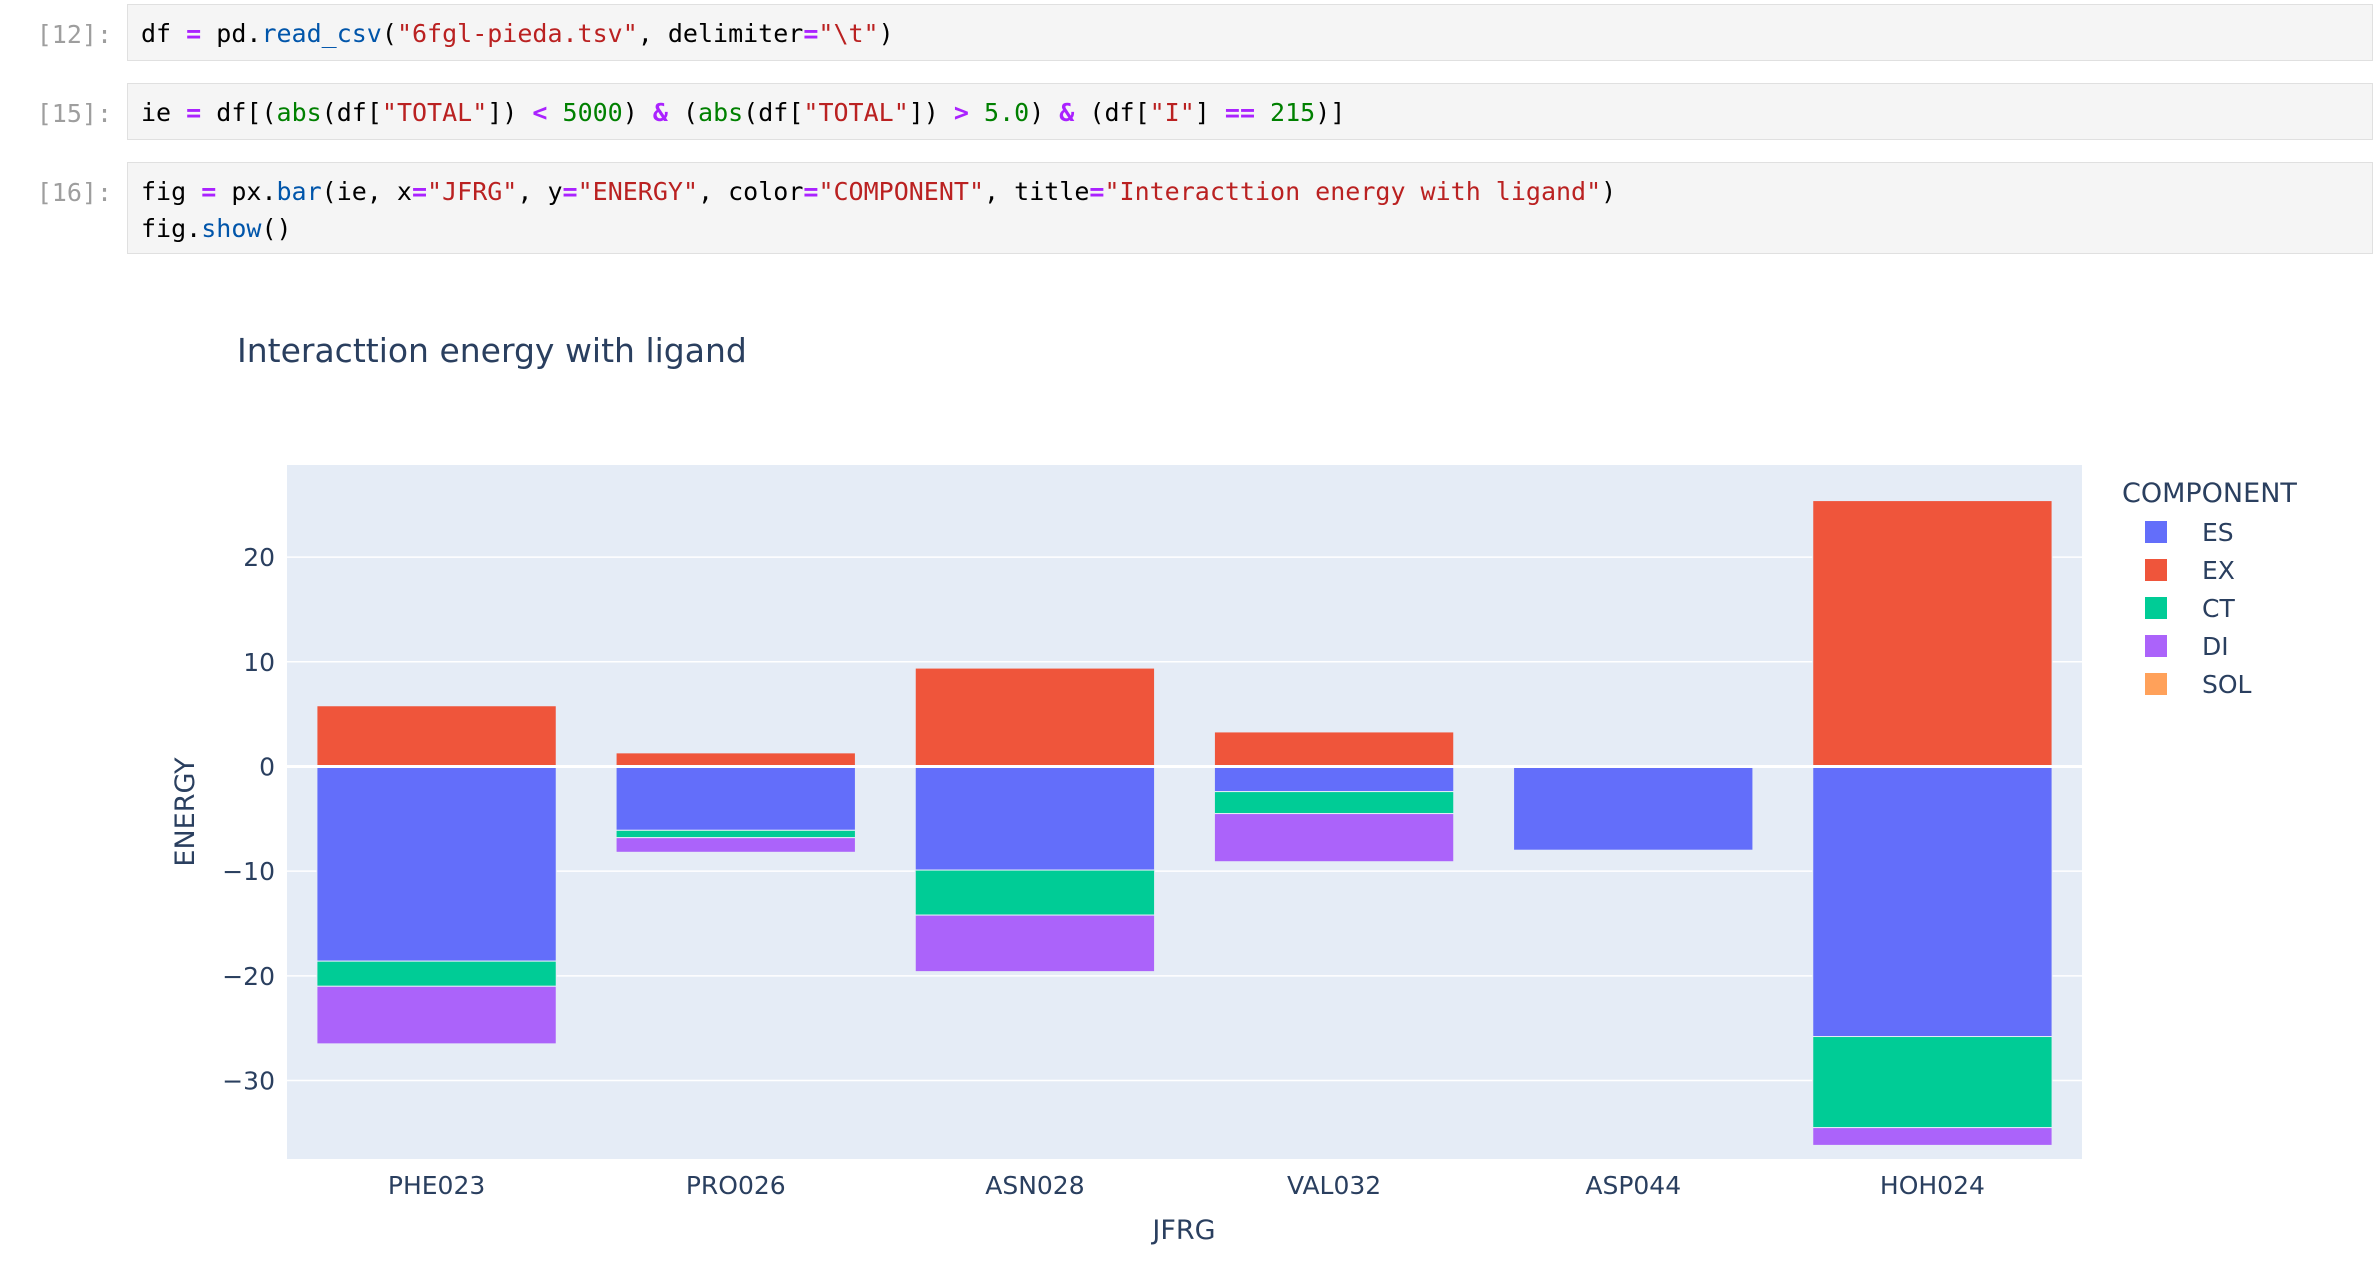  Describe the element at coordinates (2156, 646) in the screenshot. I see `legend-swatch-di` at that location.